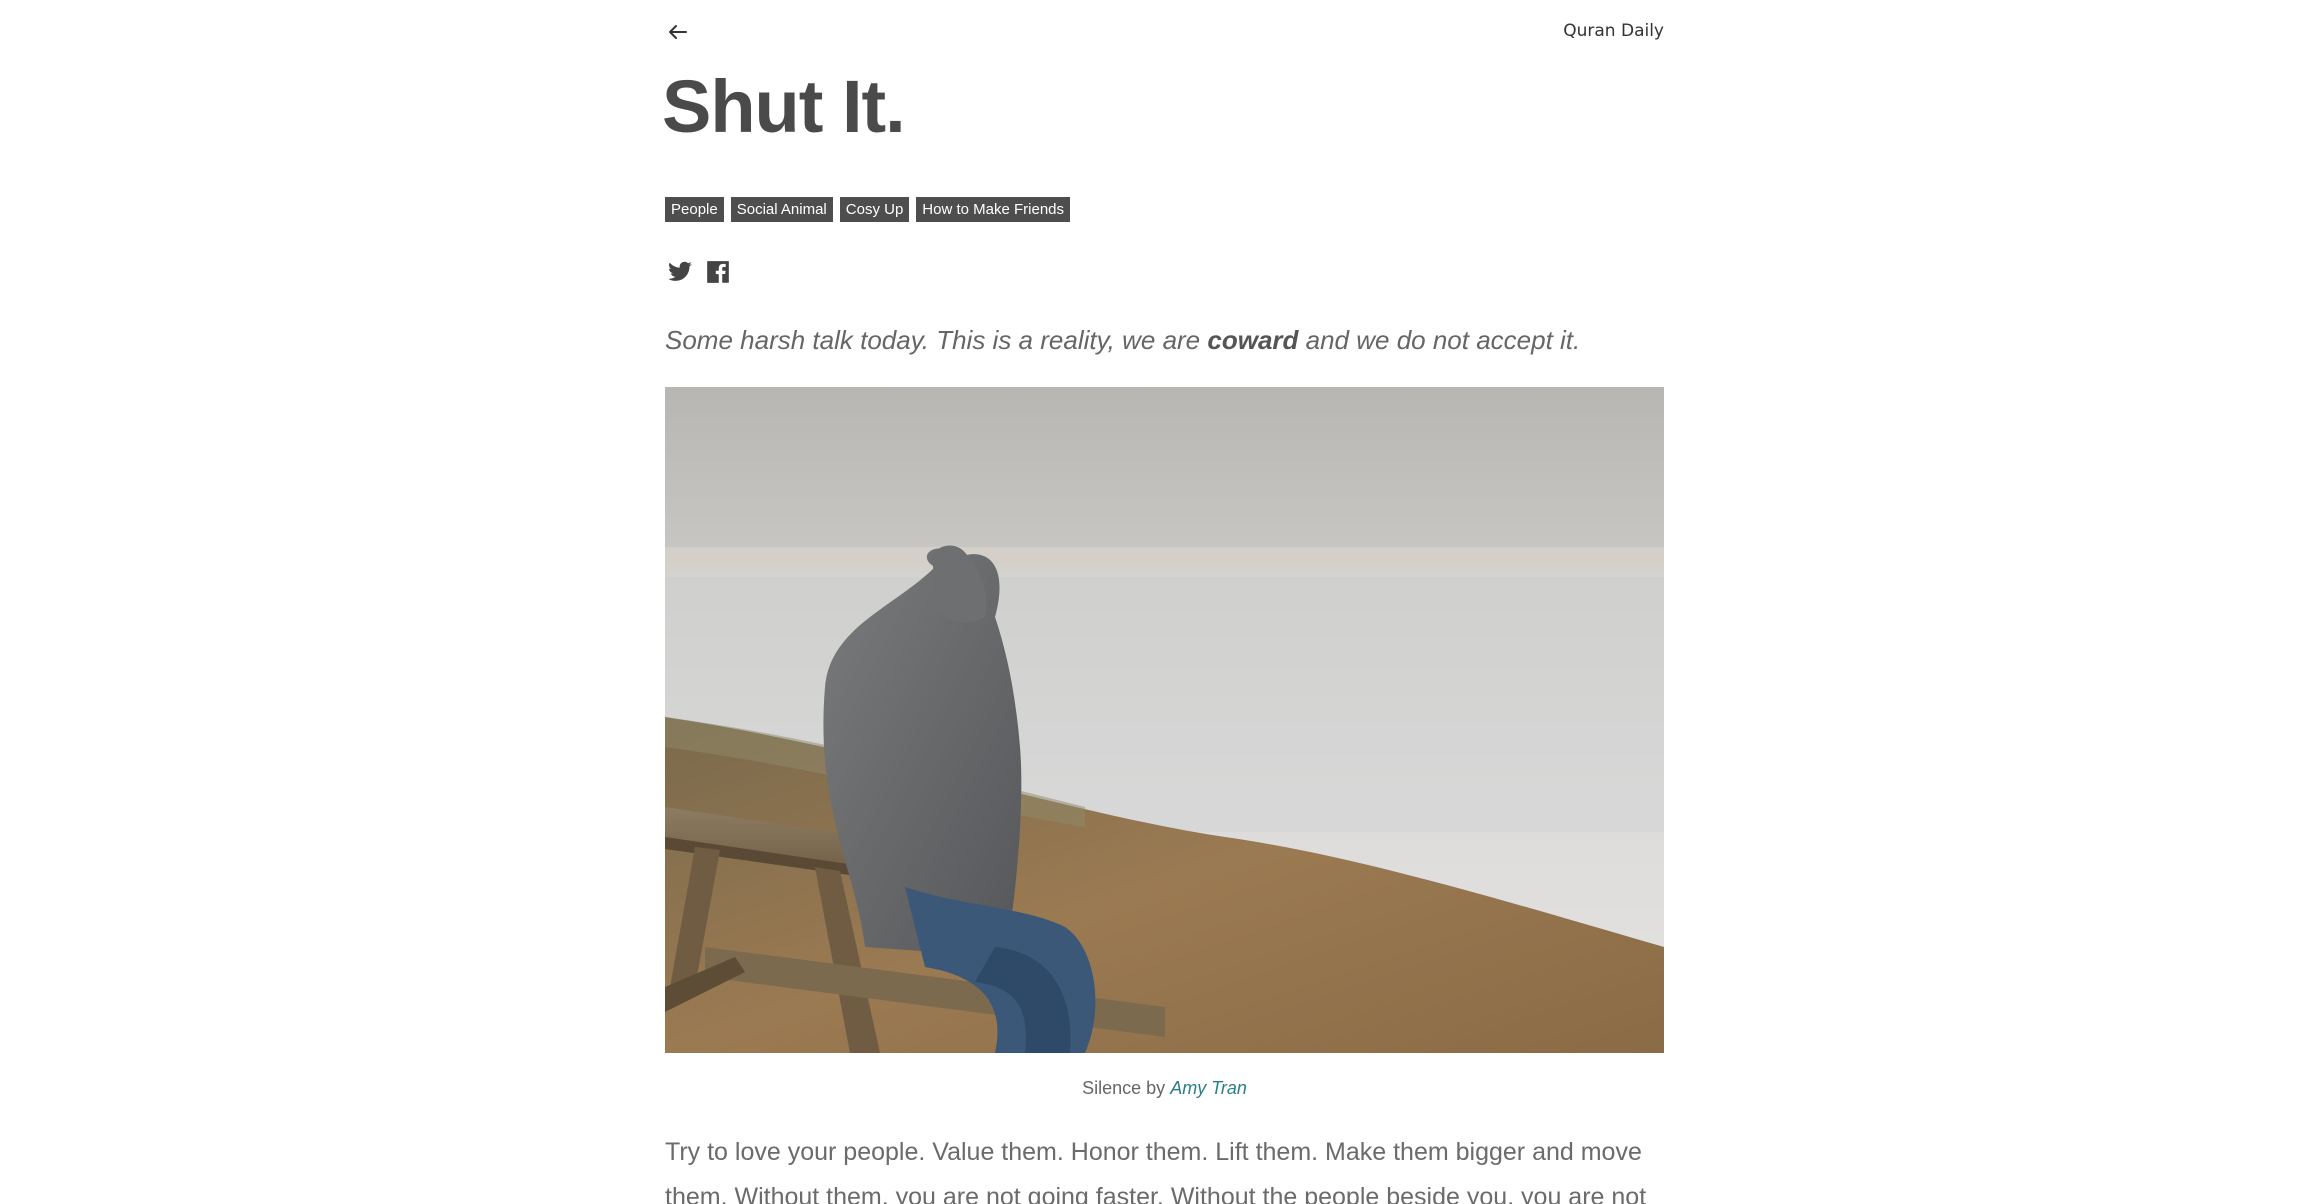 The image size is (2308, 1204). I want to click on caption-author-link: Amy Tran, so click(1208, 1088).